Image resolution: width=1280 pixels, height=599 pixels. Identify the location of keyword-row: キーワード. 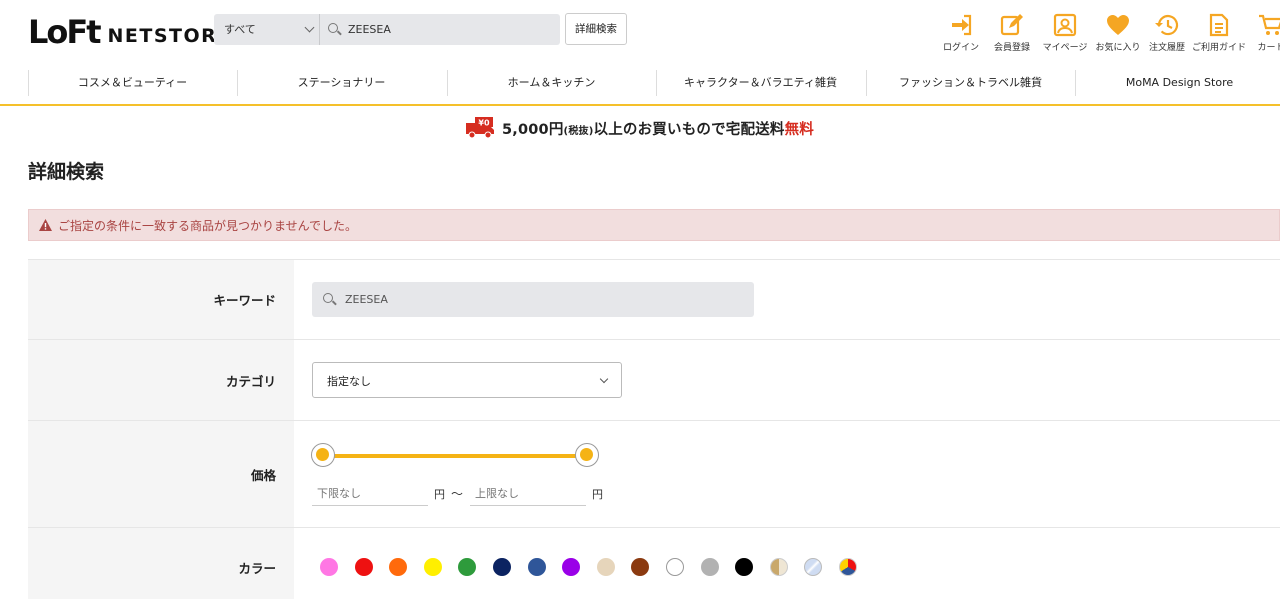
(654, 299).